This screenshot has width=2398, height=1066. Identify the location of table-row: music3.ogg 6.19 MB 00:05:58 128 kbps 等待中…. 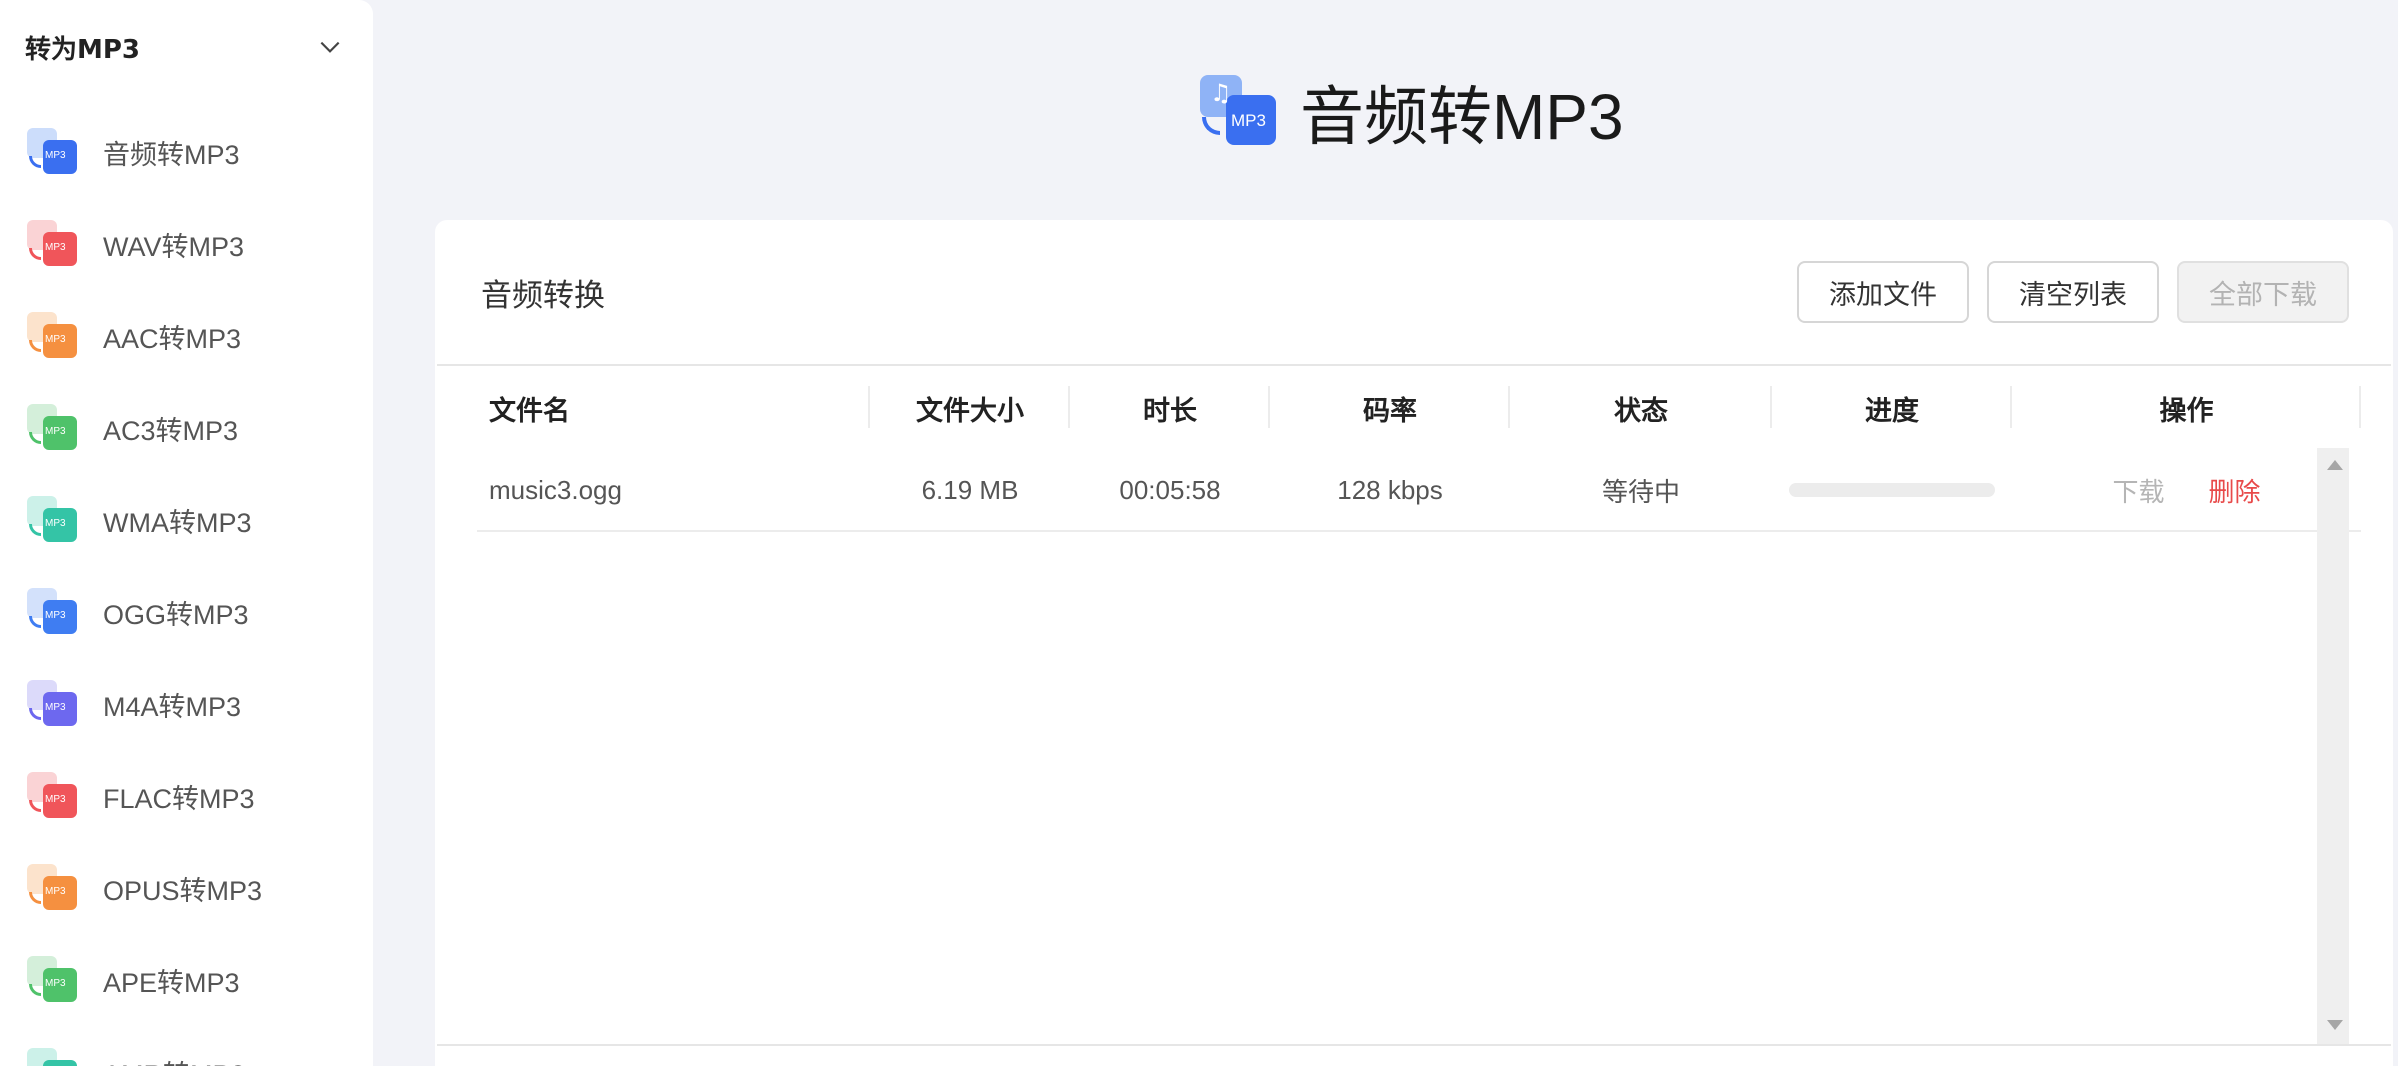
(1419, 491).